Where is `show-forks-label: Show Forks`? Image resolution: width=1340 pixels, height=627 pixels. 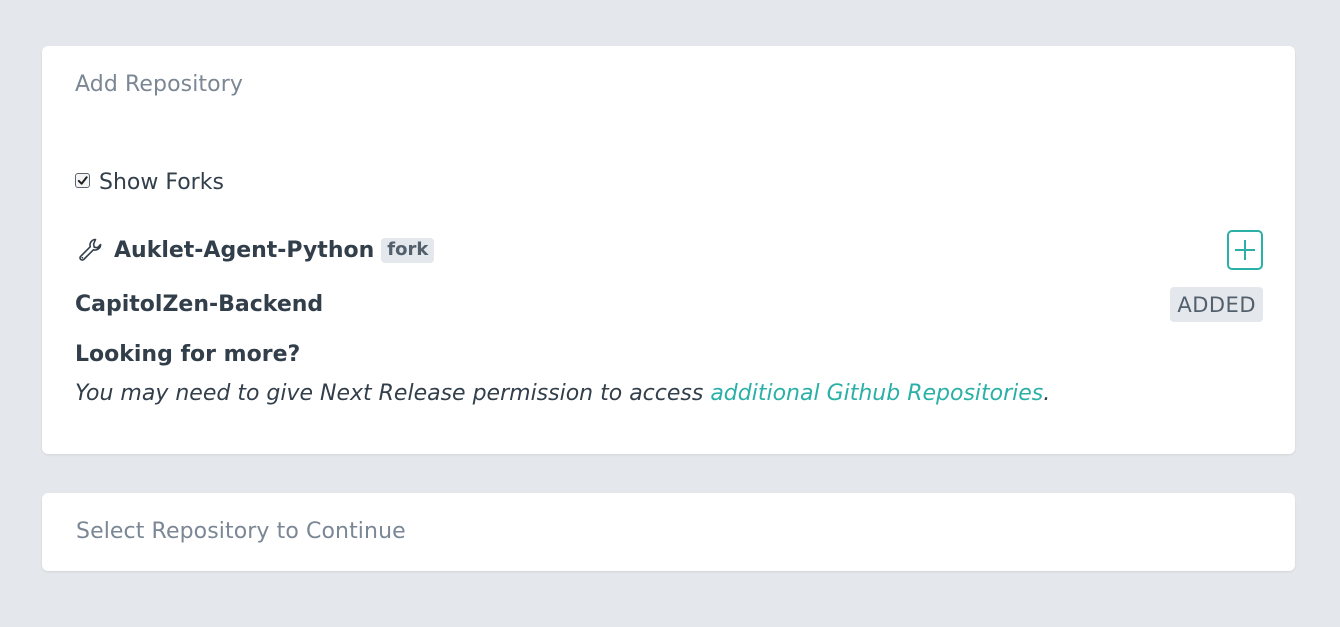 show-forks-label: Show Forks is located at coordinates (161, 182).